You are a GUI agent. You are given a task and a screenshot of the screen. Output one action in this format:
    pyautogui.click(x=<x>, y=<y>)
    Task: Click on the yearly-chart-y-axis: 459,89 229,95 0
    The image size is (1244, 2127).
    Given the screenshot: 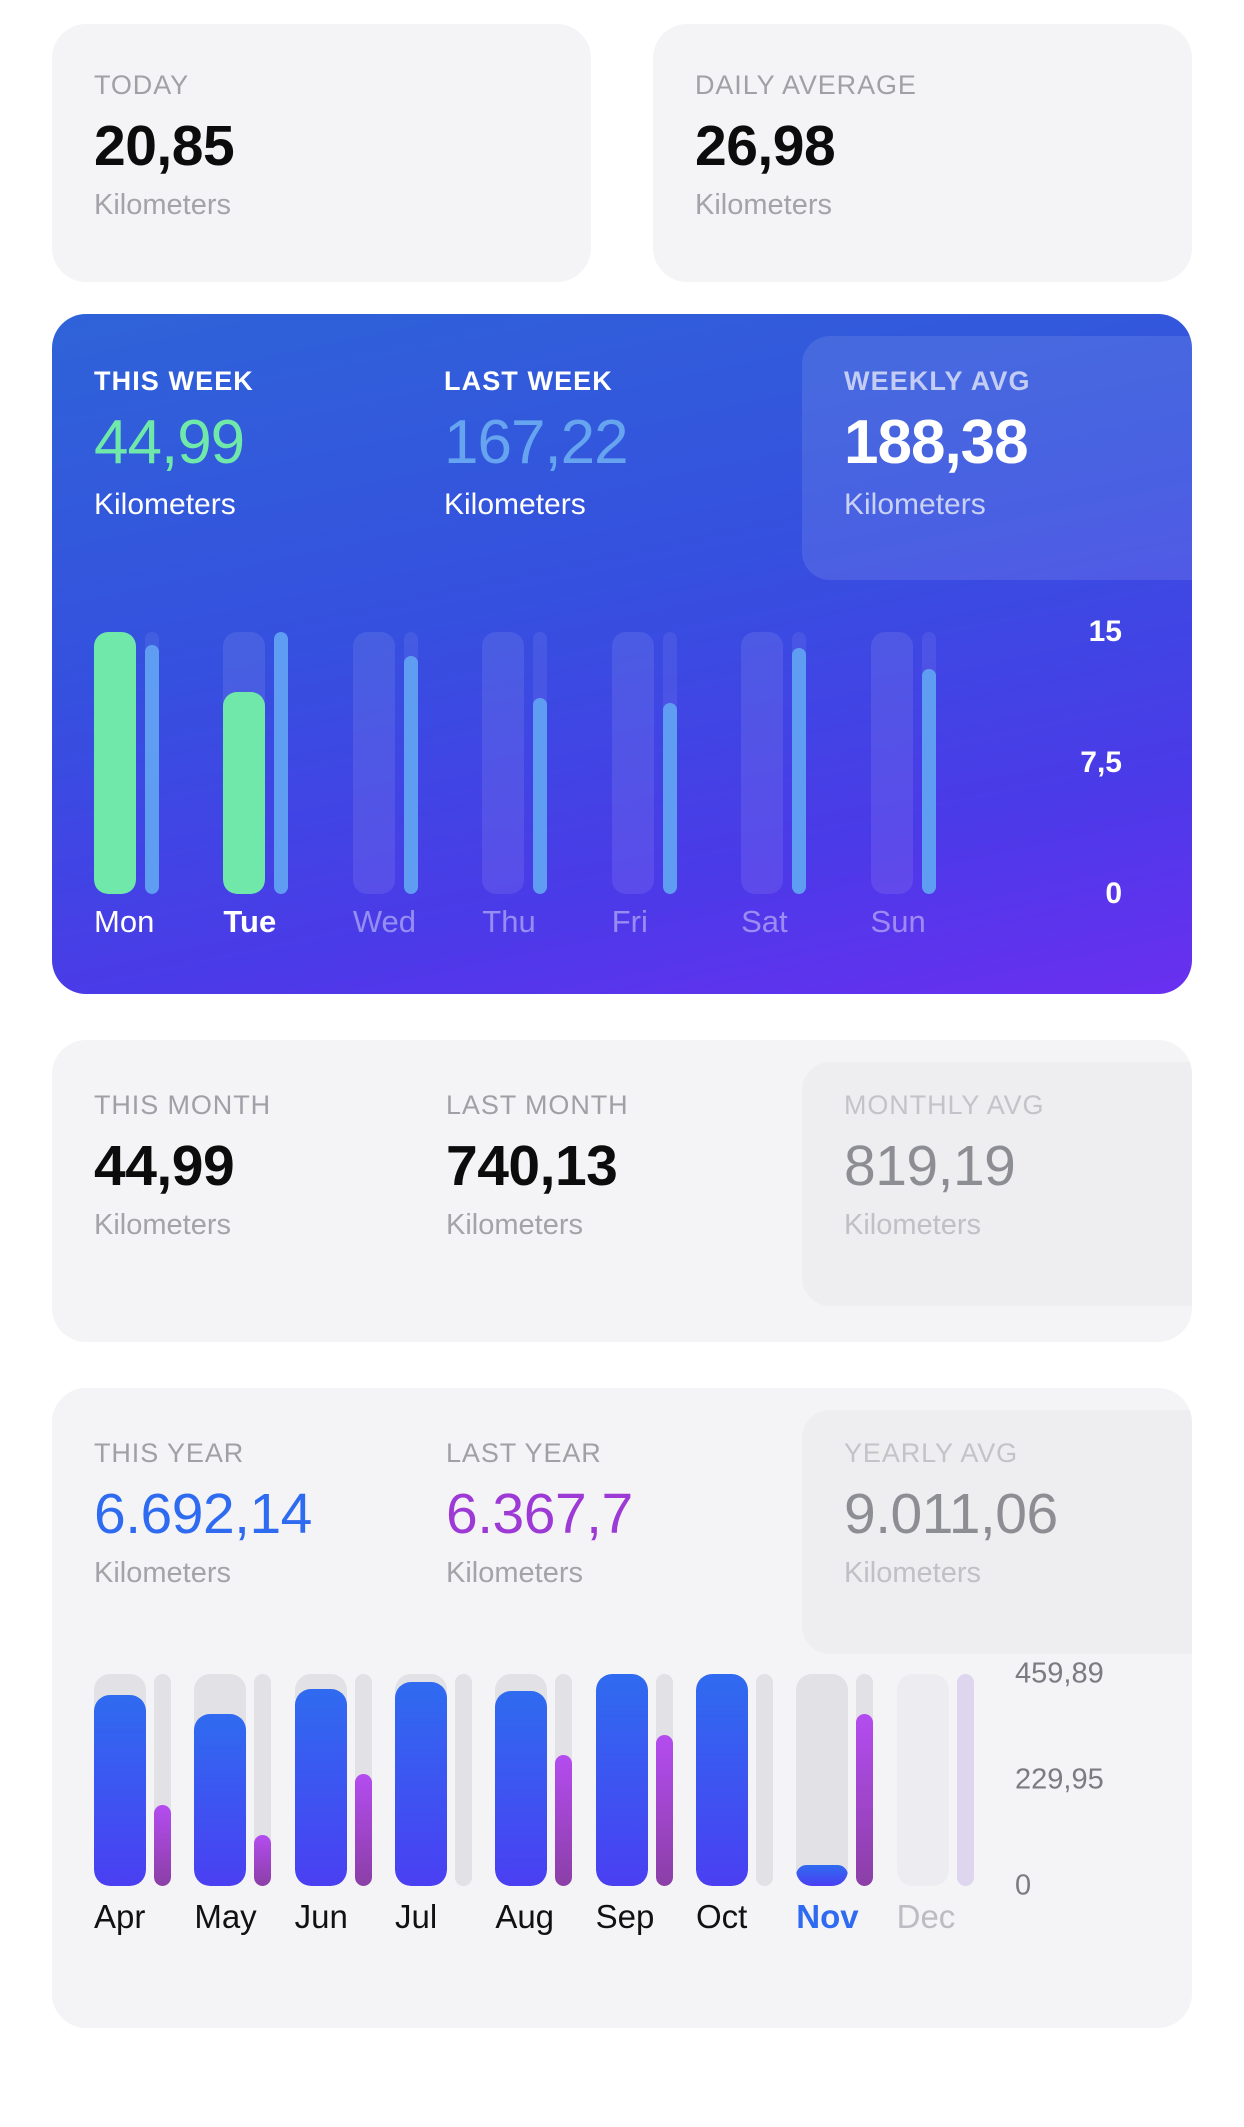 What is the action you would take?
    pyautogui.click(x=1079, y=1780)
    